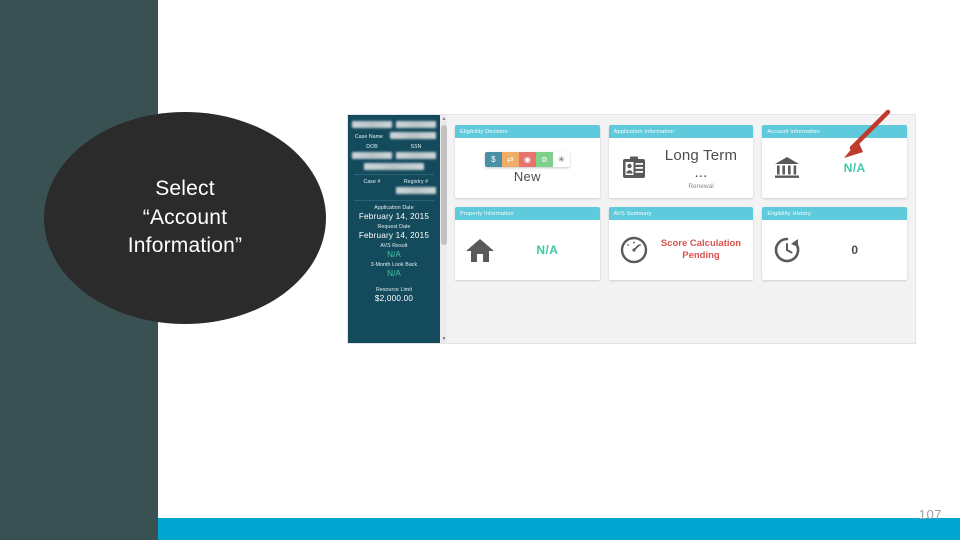 Image resolution: width=960 pixels, height=540 pixels. I want to click on card-title: Eligibility Decision, so click(527, 131).